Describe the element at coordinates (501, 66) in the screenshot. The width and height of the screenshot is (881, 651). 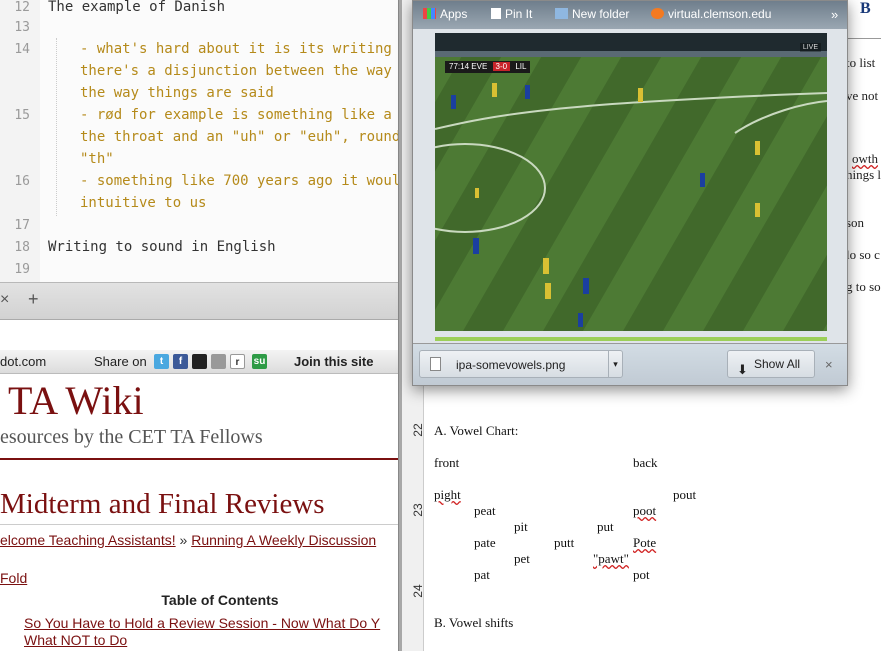
I see `match-score: 3-0` at that location.